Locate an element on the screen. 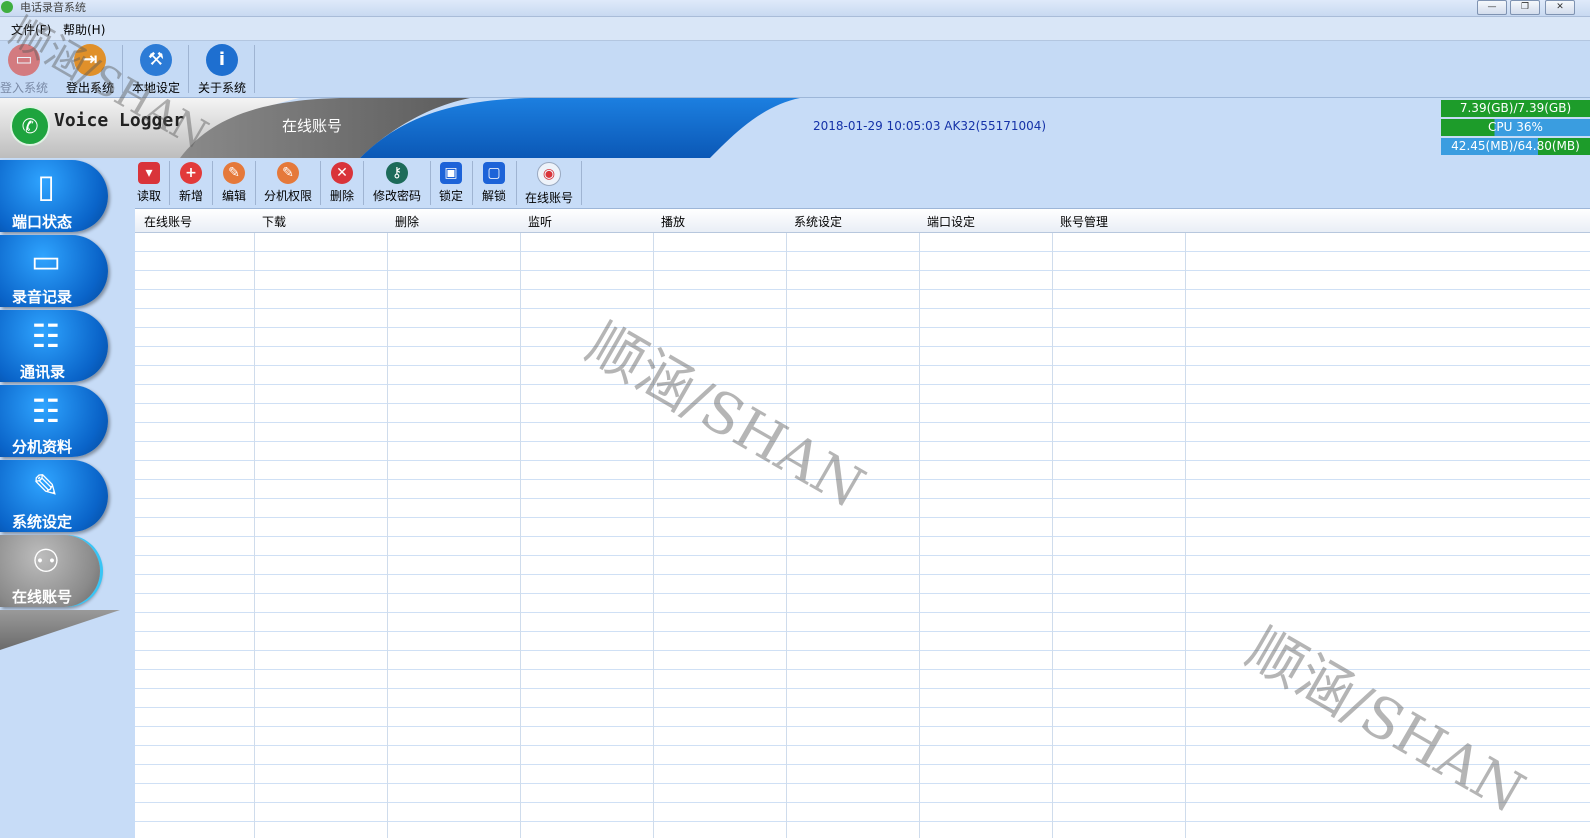 The height and width of the screenshot is (838, 1590). column-header-delete: 删除 is located at coordinates (407, 221).